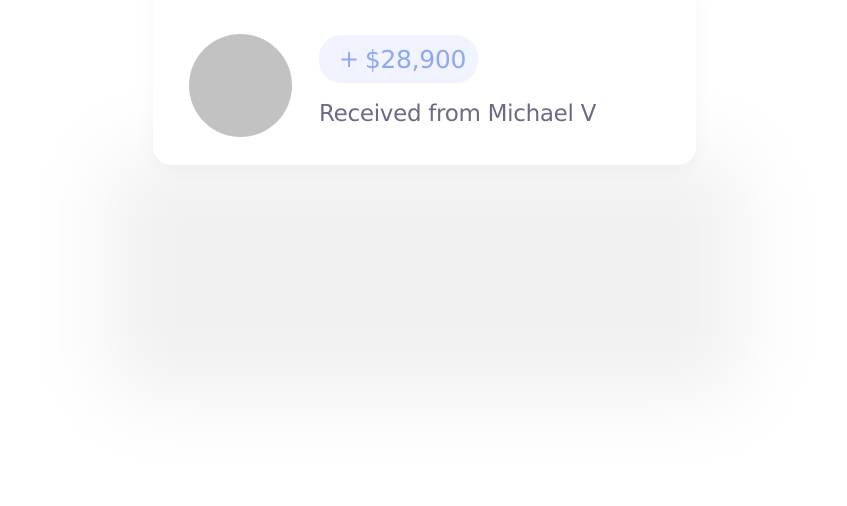 The width and height of the screenshot is (847, 506). What do you see at coordinates (240, 85) in the screenshot?
I see `avatar` at bounding box center [240, 85].